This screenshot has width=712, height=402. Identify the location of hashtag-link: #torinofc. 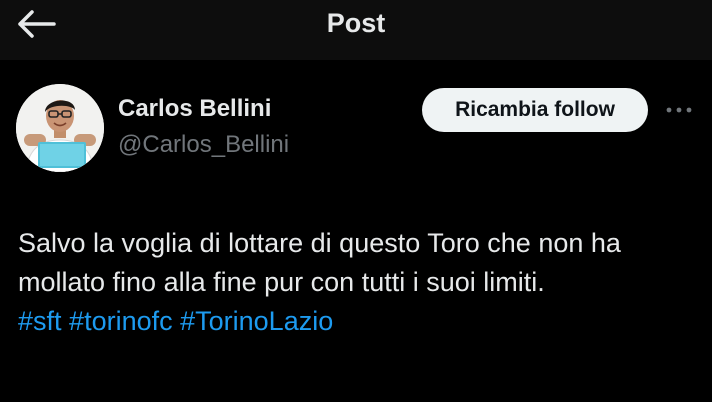
(121, 321).